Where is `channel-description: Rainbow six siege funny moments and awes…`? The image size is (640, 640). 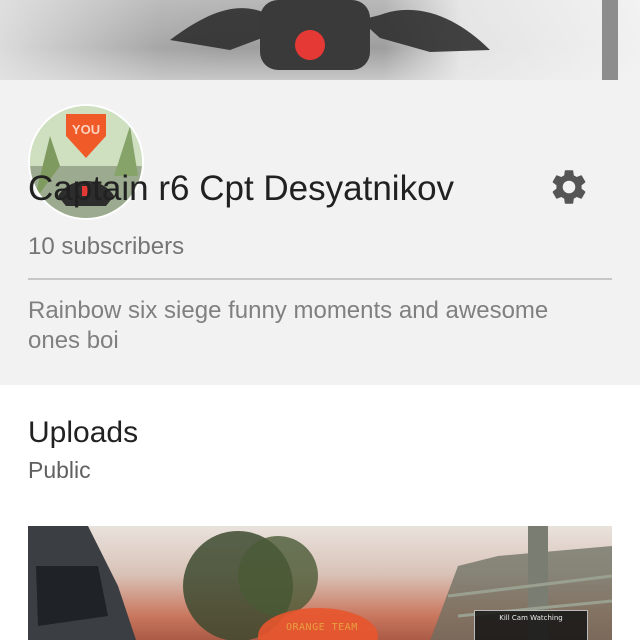
channel-description: Rainbow six siege funny moments and awes… is located at coordinates (288, 325).